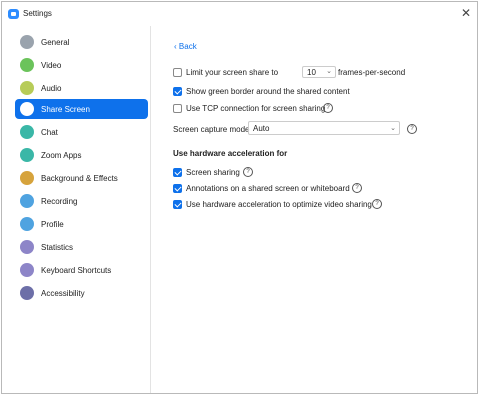  What do you see at coordinates (81, 65) in the screenshot?
I see `sidebar-item-video: Video` at bounding box center [81, 65].